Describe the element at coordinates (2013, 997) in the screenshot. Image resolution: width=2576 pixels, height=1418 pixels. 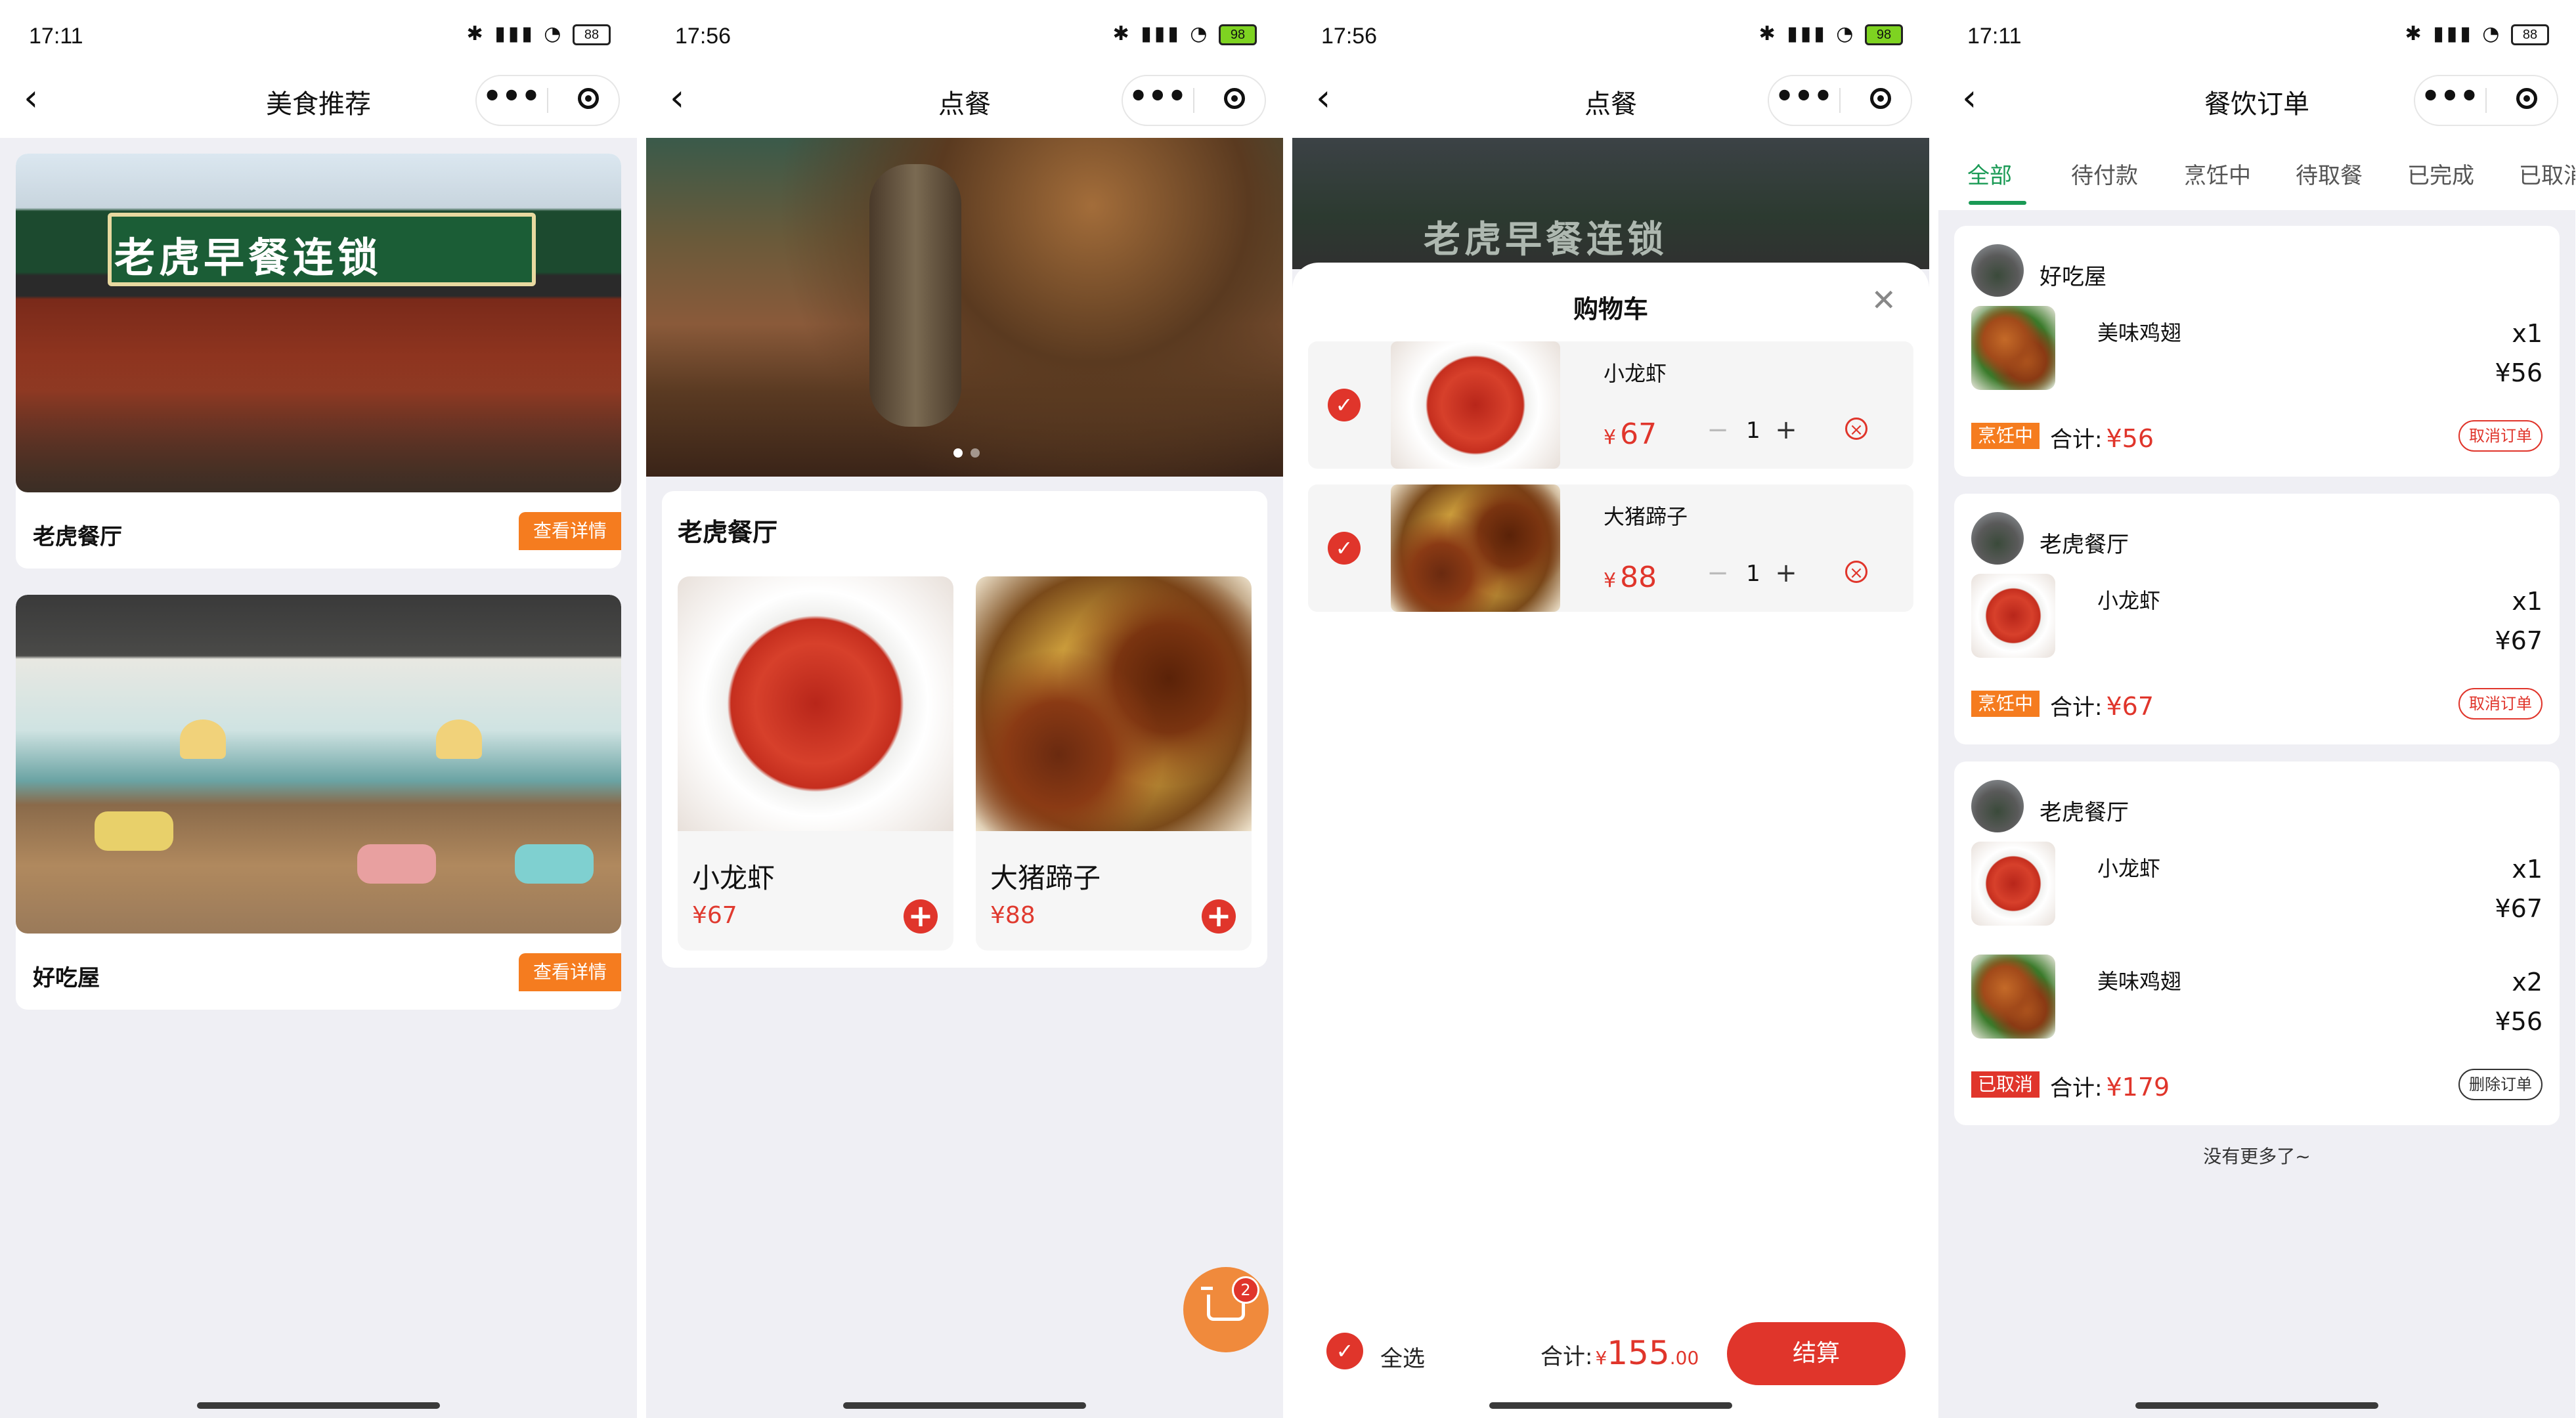
I see `order-item-photo` at that location.